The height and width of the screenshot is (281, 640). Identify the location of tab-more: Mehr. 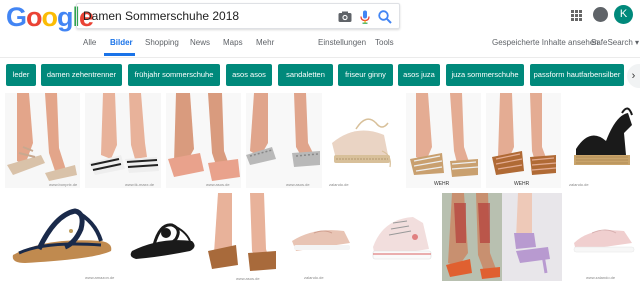
(265, 42).